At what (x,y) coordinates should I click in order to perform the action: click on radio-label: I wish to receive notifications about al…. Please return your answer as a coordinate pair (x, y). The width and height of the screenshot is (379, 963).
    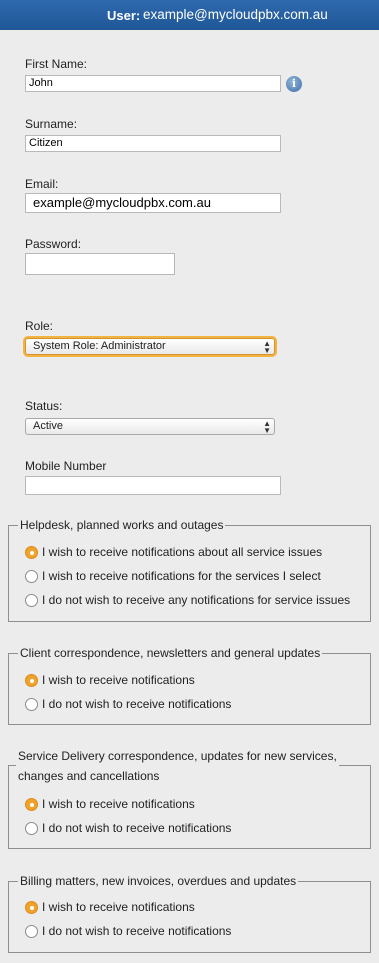
    Looking at the image, I should click on (182, 552).